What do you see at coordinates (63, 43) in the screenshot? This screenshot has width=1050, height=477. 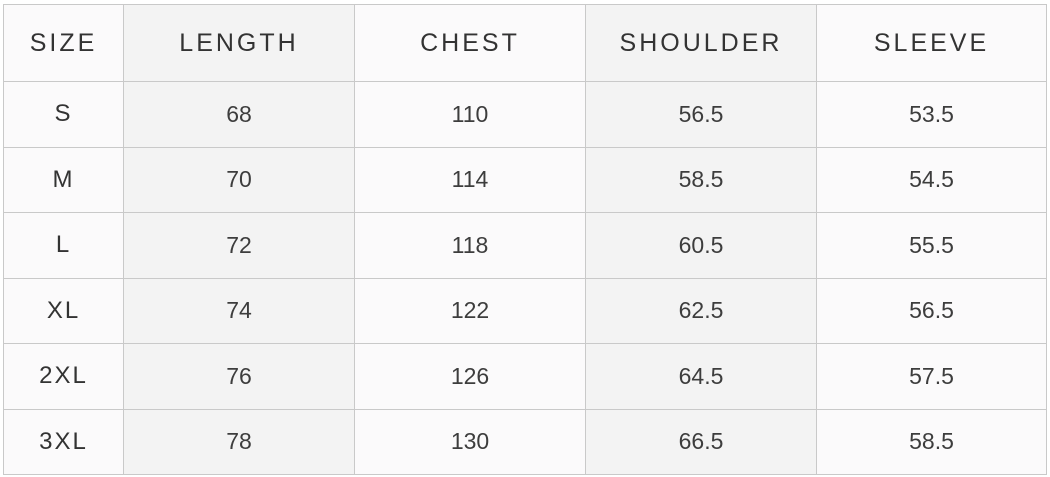 I see `header-size: SIZE` at bounding box center [63, 43].